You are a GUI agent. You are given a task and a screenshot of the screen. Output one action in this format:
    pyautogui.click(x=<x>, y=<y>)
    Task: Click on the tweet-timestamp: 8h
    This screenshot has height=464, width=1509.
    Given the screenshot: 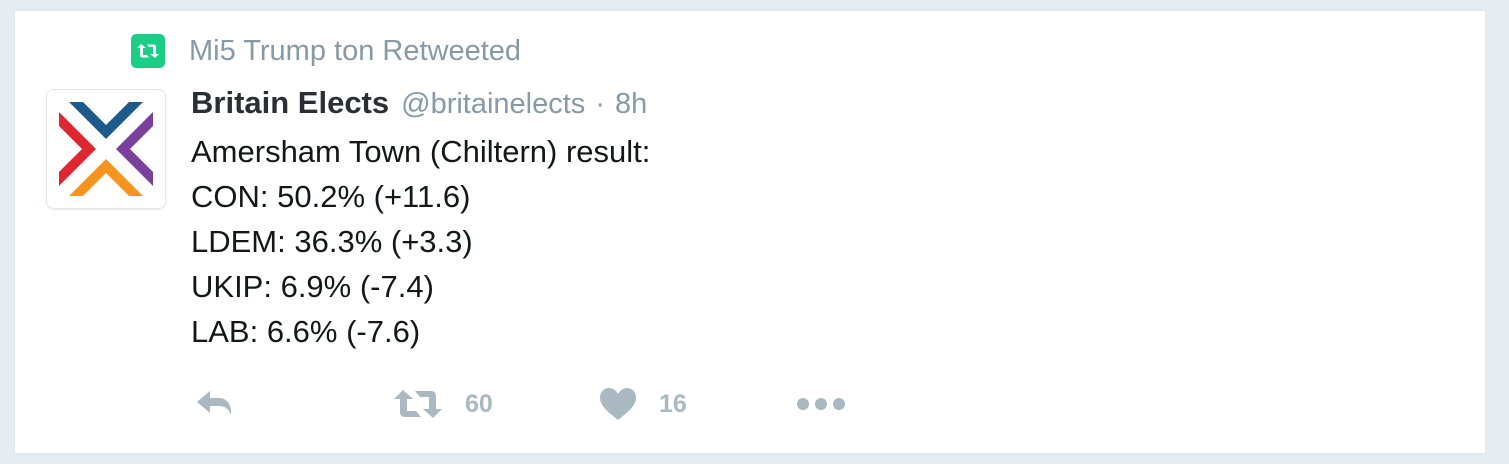 What is the action you would take?
    pyautogui.click(x=631, y=104)
    